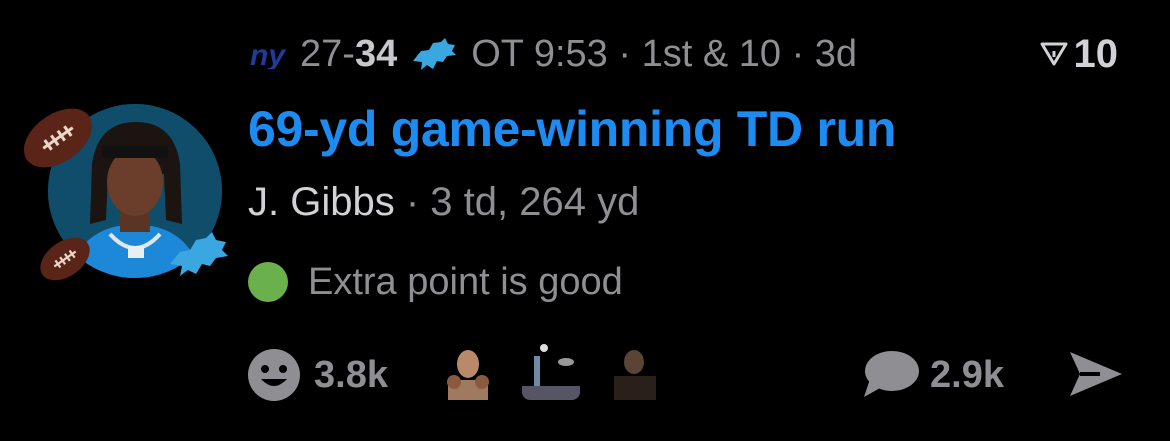 The height and width of the screenshot is (441, 1170). Describe the element at coordinates (517, 202) in the screenshot. I see `player-stats: · 3 td, 264 yd` at that location.